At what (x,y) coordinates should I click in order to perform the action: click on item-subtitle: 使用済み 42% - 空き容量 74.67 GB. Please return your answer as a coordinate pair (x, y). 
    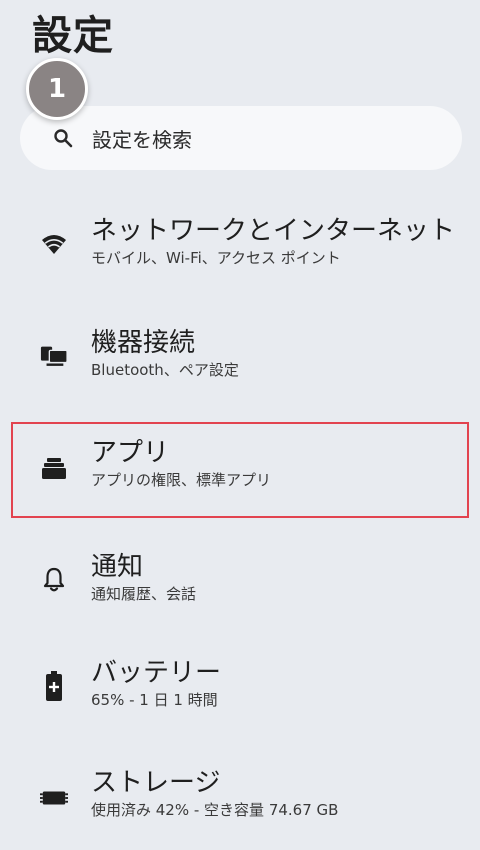
    Looking at the image, I should click on (215, 810).